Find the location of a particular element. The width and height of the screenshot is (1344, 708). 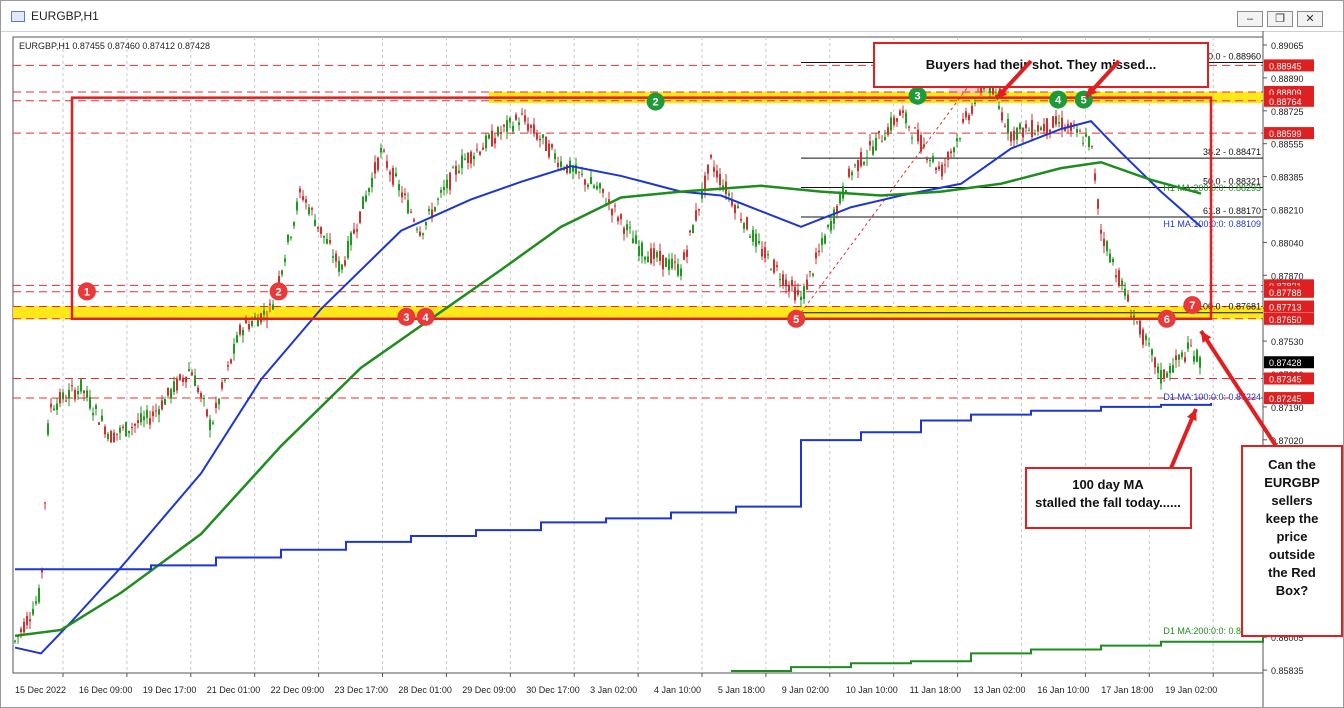

x-tick-label: 11 Jan 18:00 is located at coordinates (935, 690).